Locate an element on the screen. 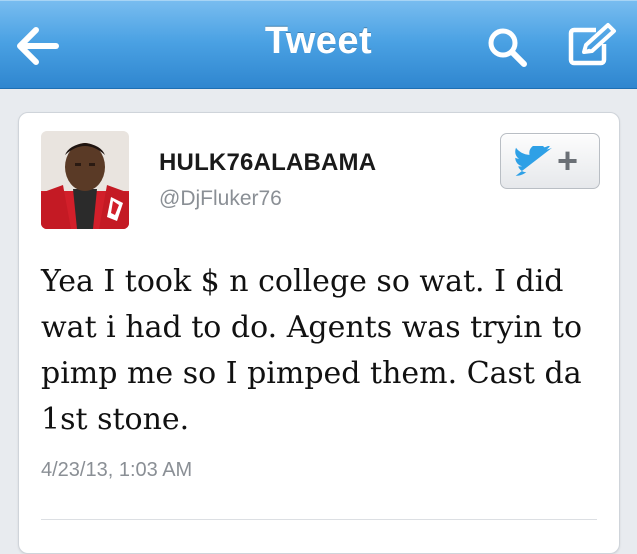 The height and width of the screenshot is (554, 637). search-icon is located at coordinates (507, 47).